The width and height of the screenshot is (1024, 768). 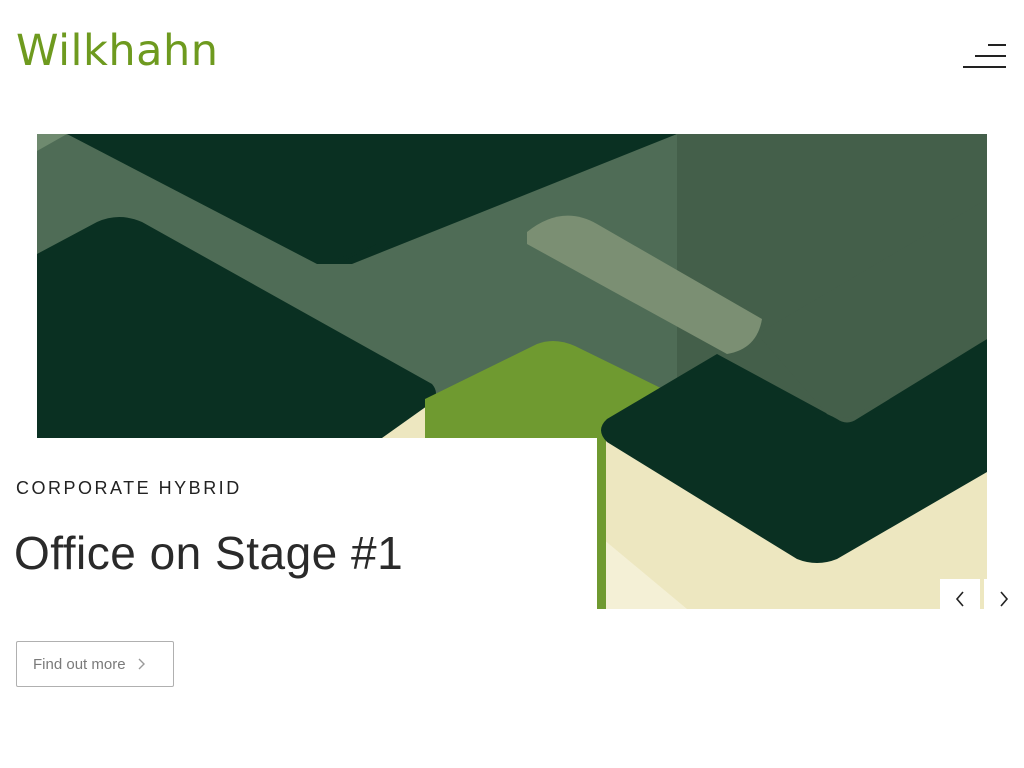 I want to click on hero-title: Office on Stage #1, so click(x=209, y=553).